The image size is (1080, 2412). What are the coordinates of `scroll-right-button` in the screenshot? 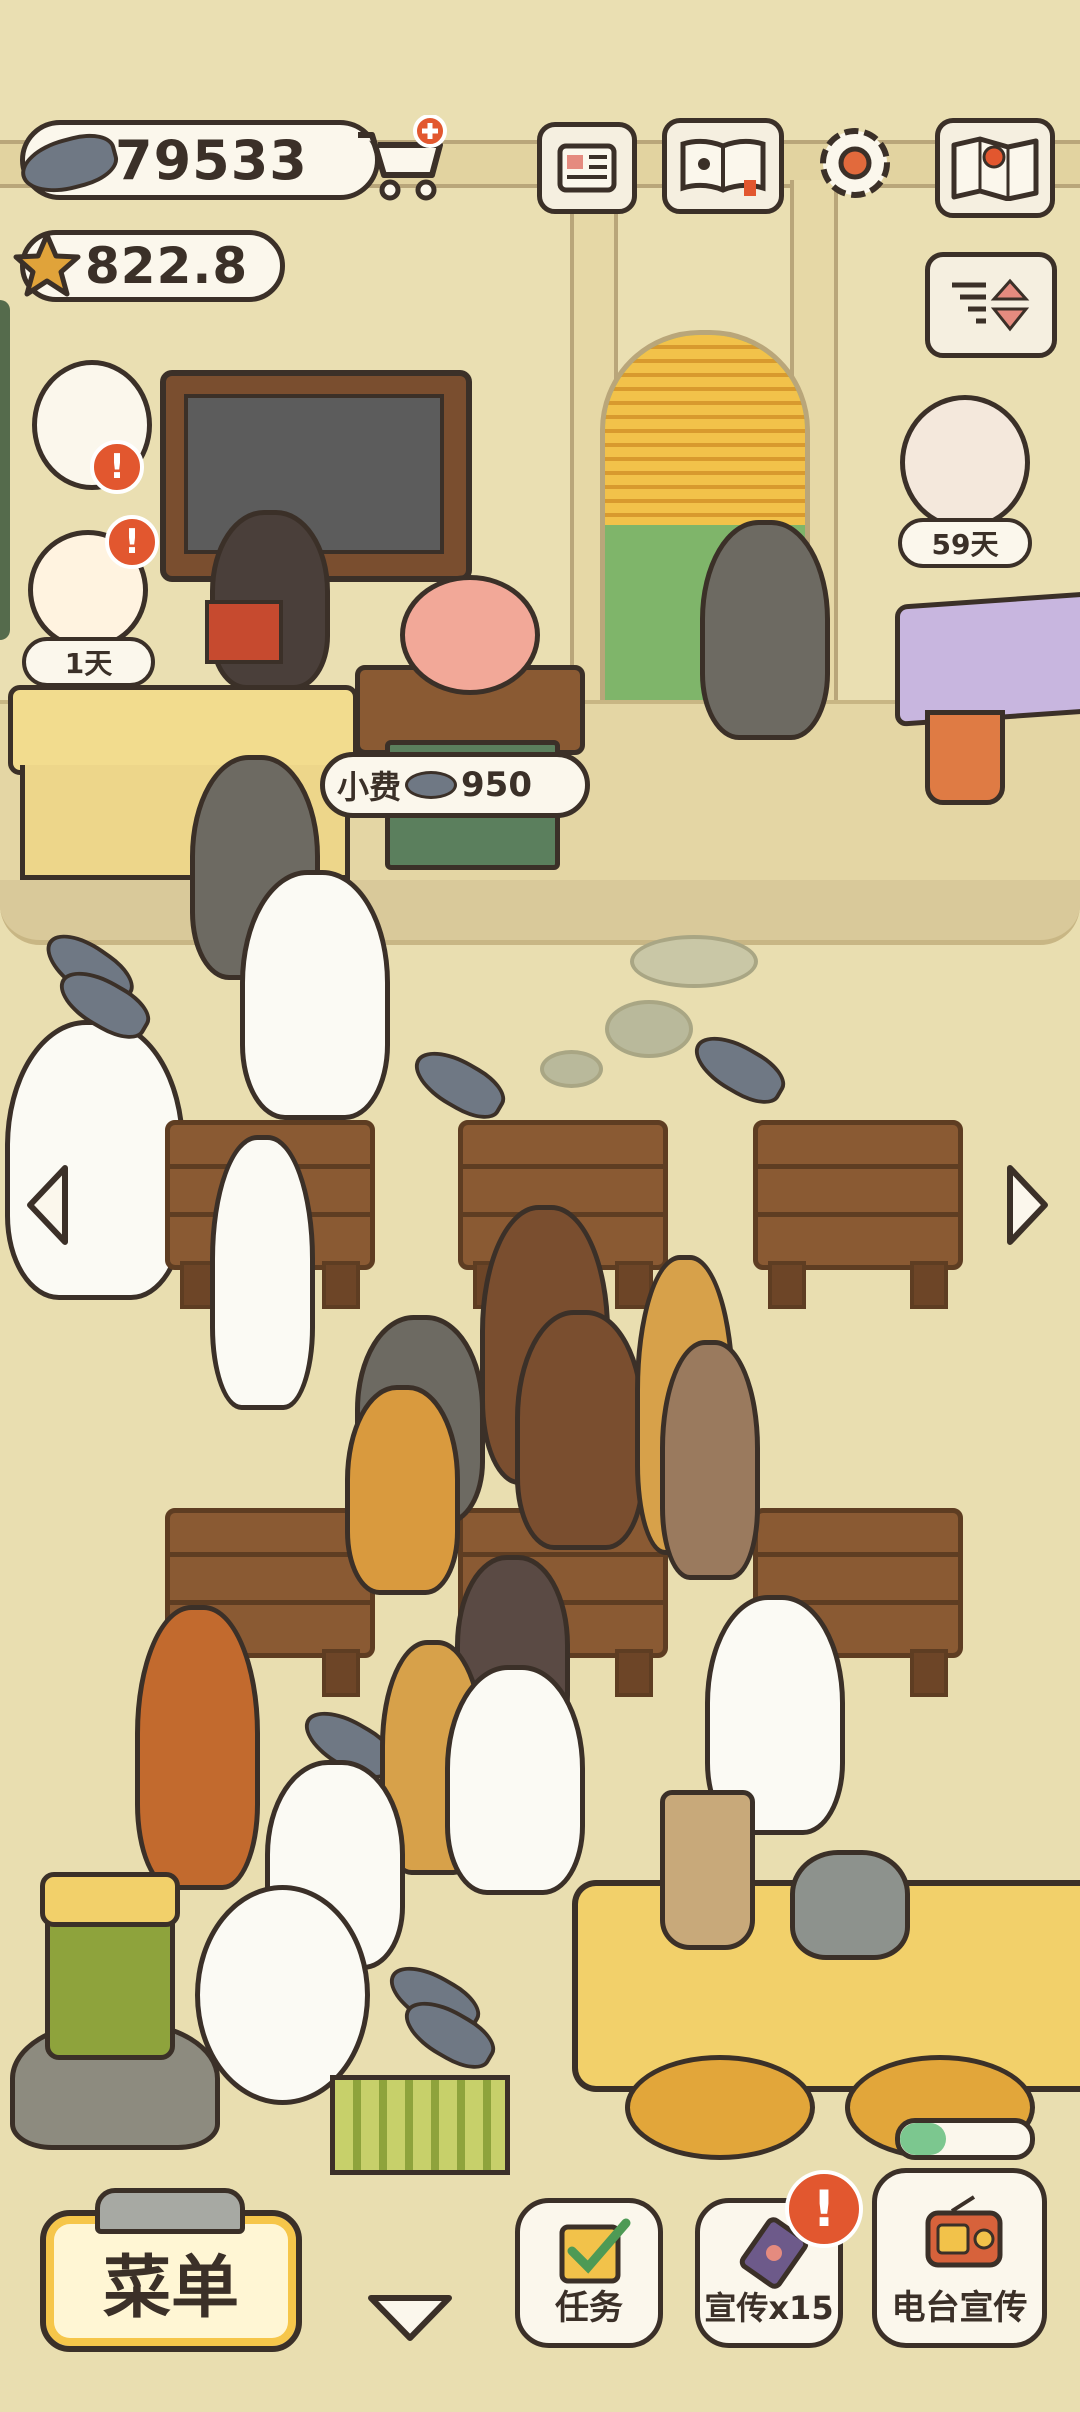 It's located at (1025, 1205).